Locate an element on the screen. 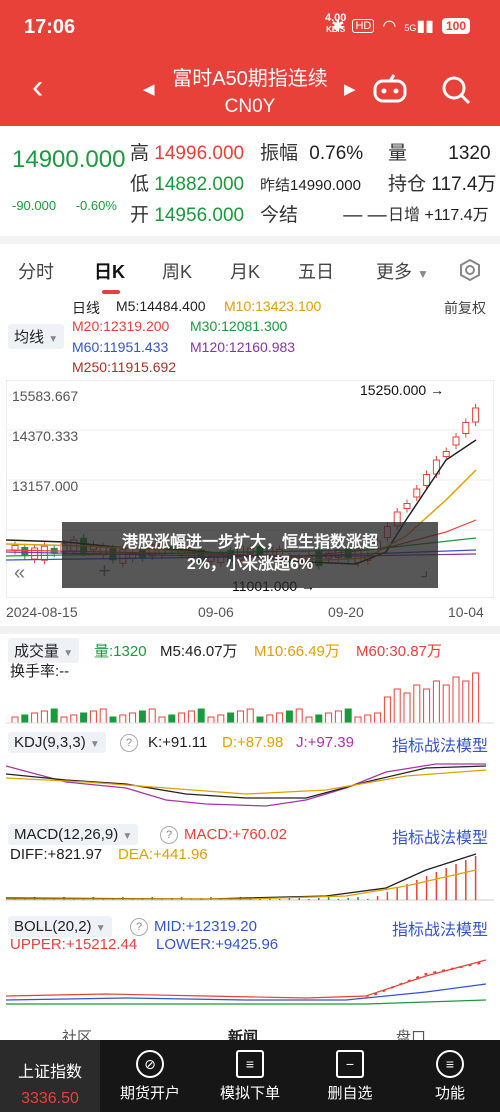  high-value: 14996.000 is located at coordinates (199, 153).